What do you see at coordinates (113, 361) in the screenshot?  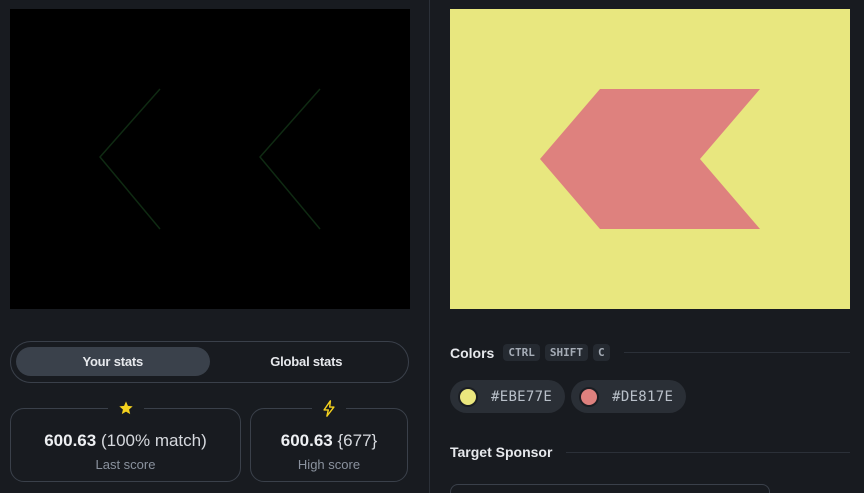 I see `tab-your-stats: Your stats` at bounding box center [113, 361].